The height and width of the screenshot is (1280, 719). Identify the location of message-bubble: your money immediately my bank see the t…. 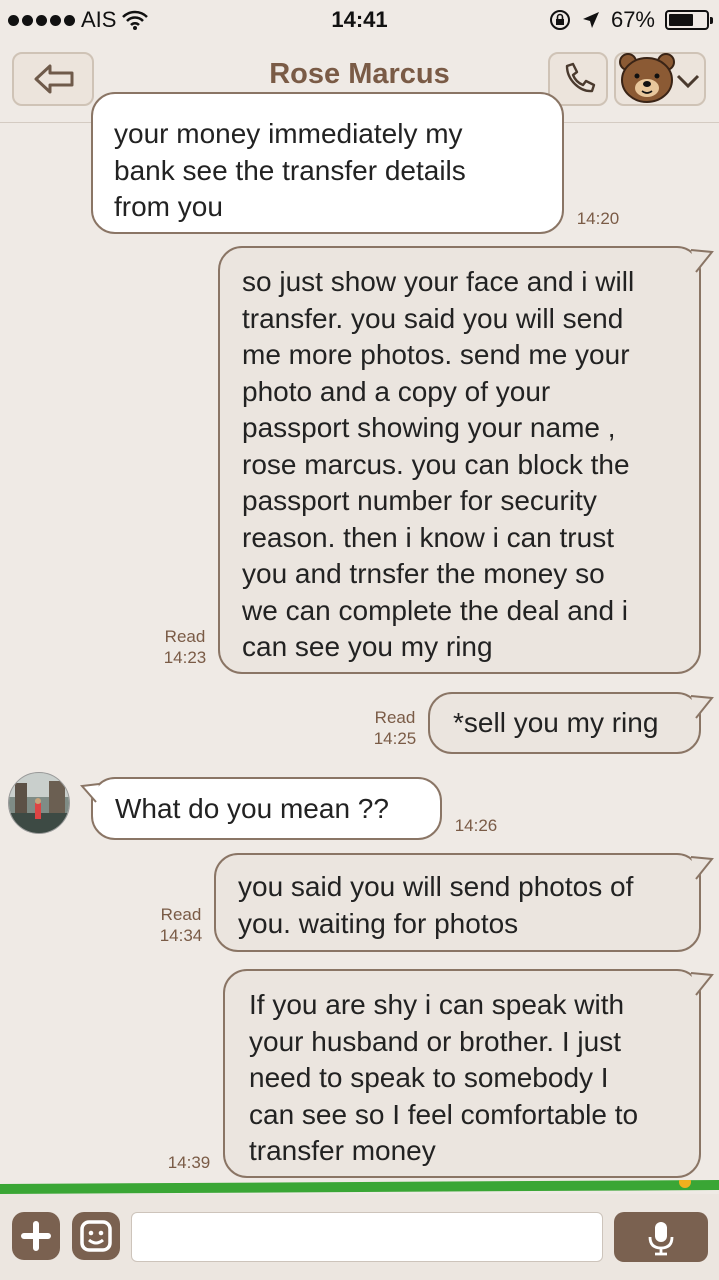
(327, 163).